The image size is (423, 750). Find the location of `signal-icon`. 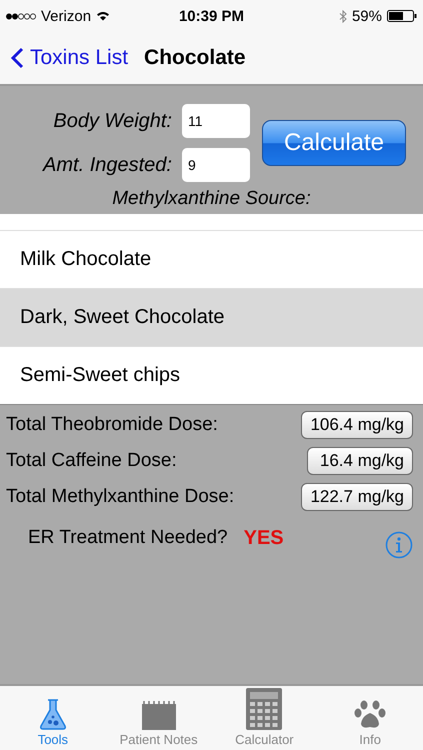

signal-icon is located at coordinates (21, 16).